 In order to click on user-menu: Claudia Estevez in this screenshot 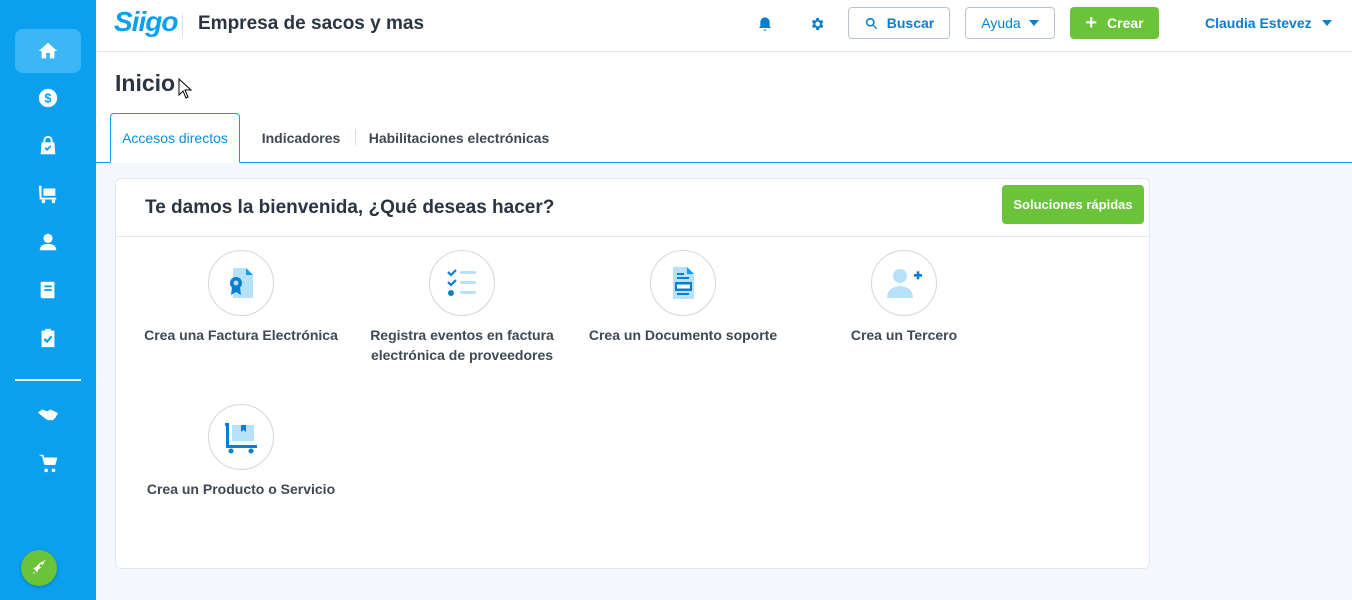, I will do `click(1268, 23)`.